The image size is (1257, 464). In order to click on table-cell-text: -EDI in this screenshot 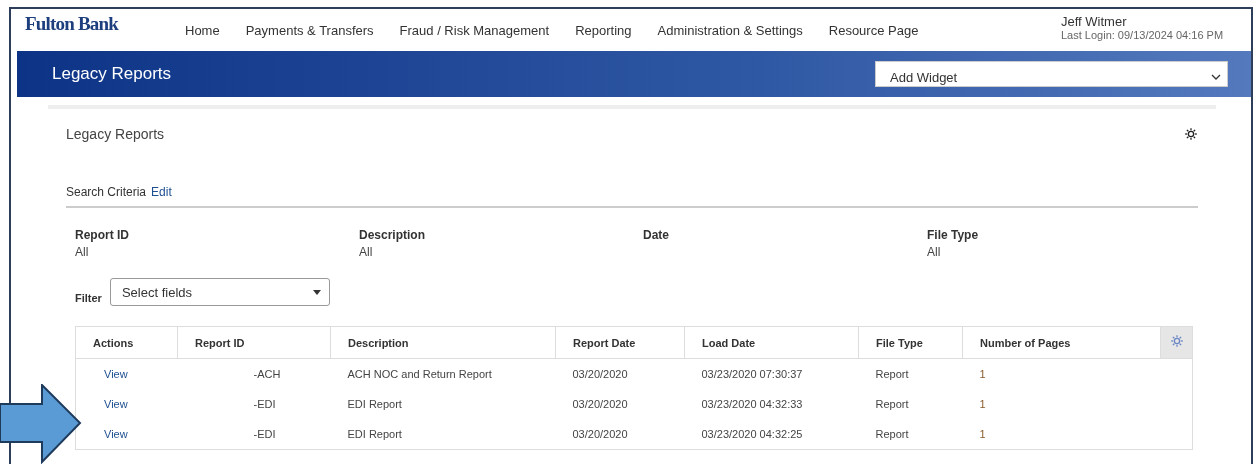, I will do `click(264, 404)`.